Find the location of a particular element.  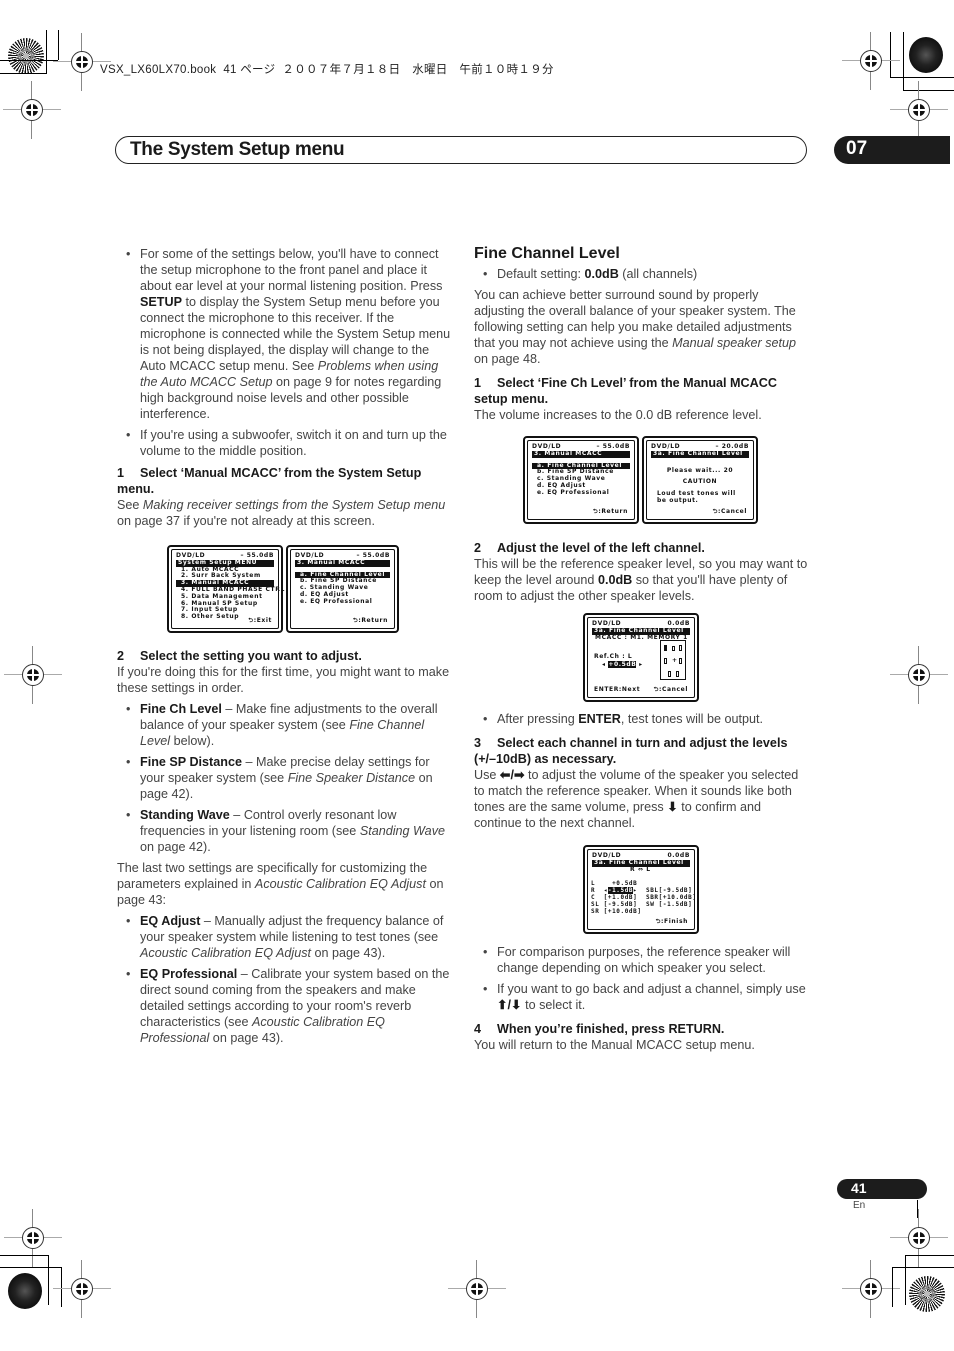

osd-channel-name: R is located at coordinates (597, 890).